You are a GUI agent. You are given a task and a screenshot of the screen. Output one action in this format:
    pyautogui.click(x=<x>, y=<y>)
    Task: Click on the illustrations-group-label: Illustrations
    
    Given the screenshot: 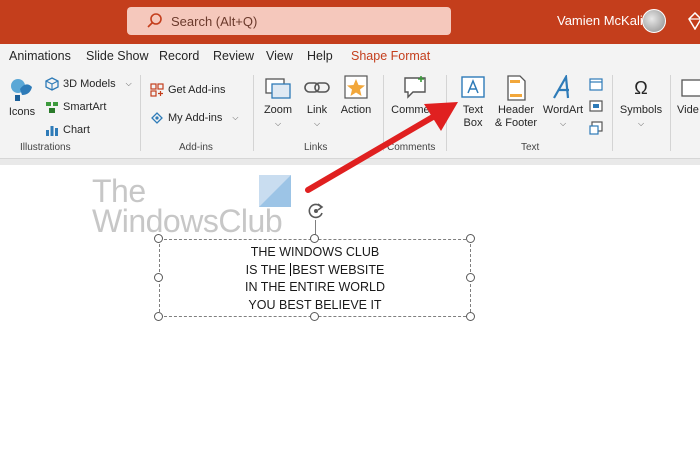 What is the action you would take?
    pyautogui.click(x=45, y=147)
    